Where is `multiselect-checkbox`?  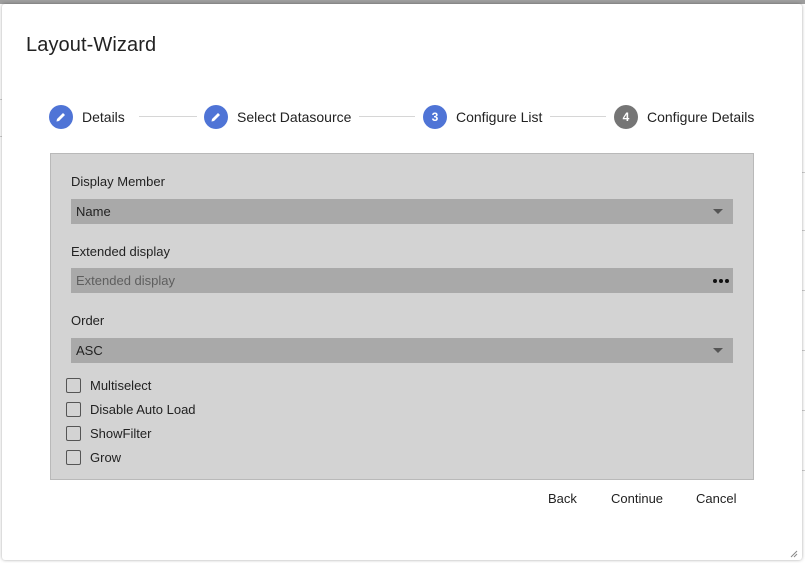 multiselect-checkbox is located at coordinates (73, 385).